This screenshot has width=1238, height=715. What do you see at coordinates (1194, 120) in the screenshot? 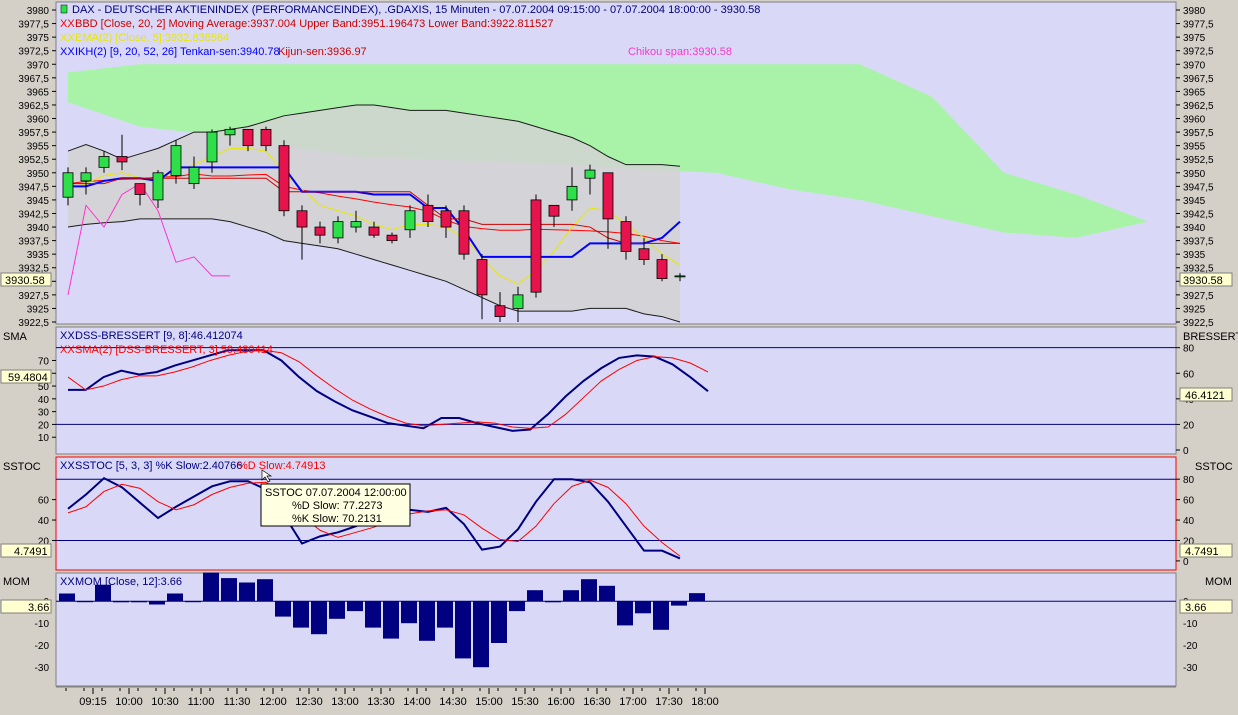
I see `price-tick-label-right: 3960` at bounding box center [1194, 120].